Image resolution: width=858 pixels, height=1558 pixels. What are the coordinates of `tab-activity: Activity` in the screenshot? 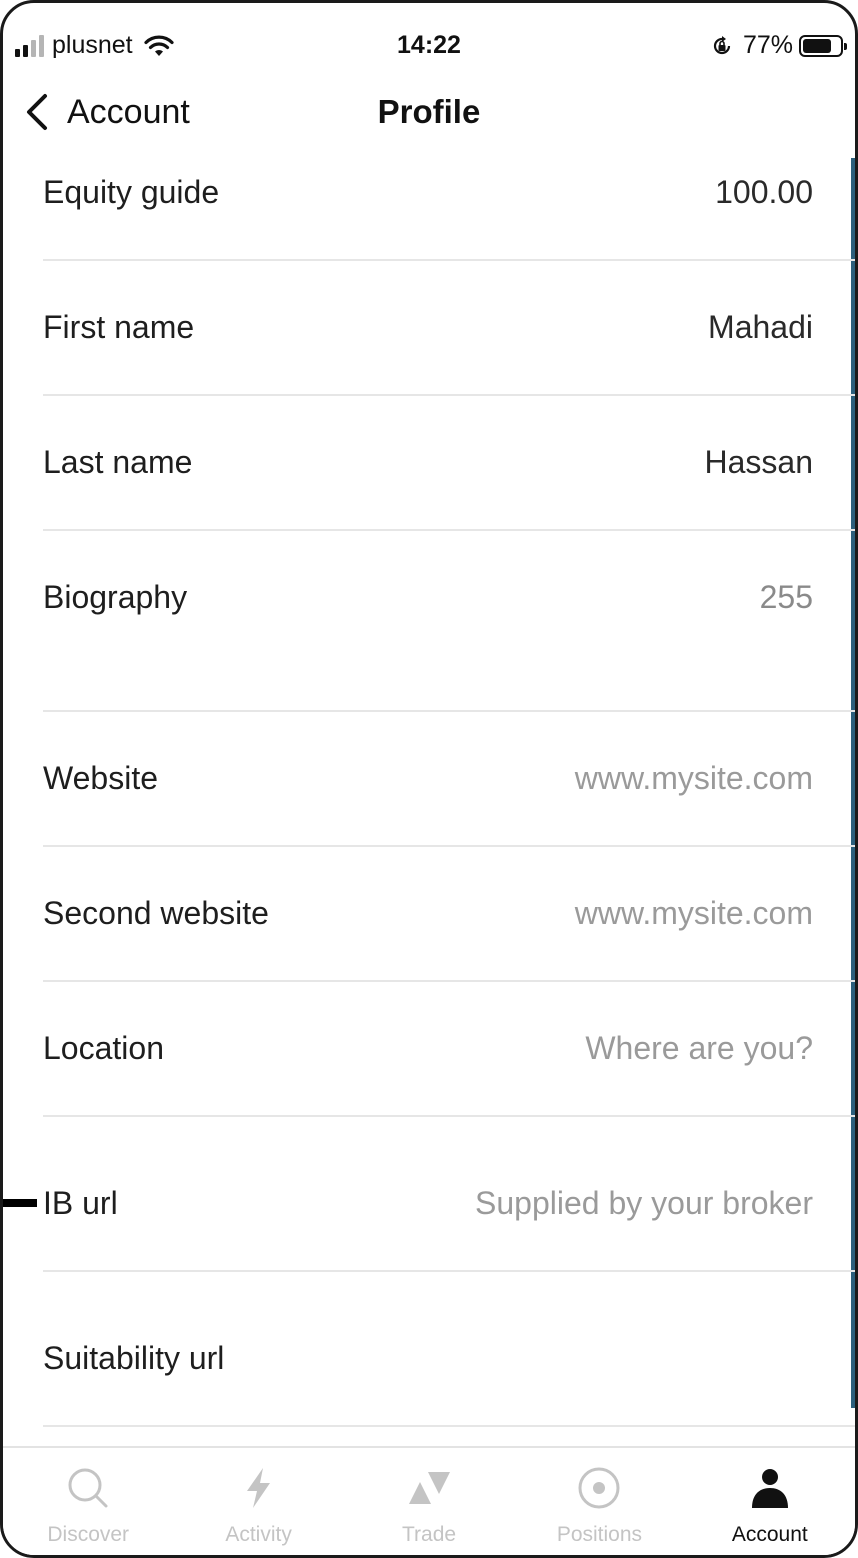 It's located at (258, 1501).